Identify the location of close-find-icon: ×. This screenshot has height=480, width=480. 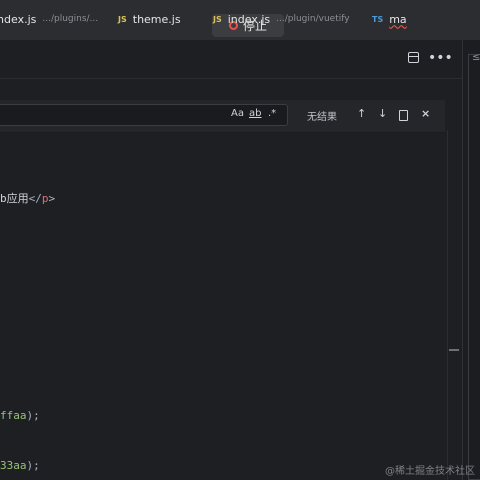
(425, 113).